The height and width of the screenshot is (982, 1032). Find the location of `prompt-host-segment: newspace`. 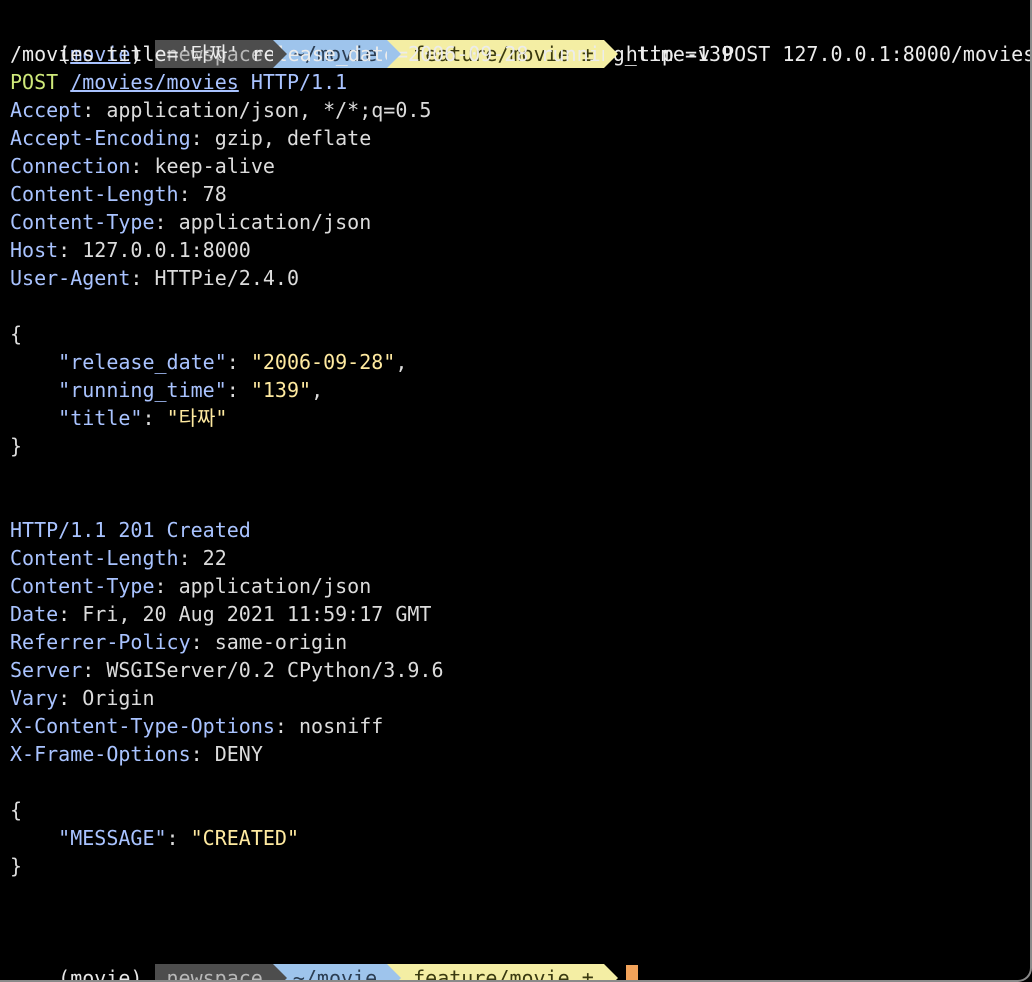

prompt-host-segment: newspace is located at coordinates (220, 973).